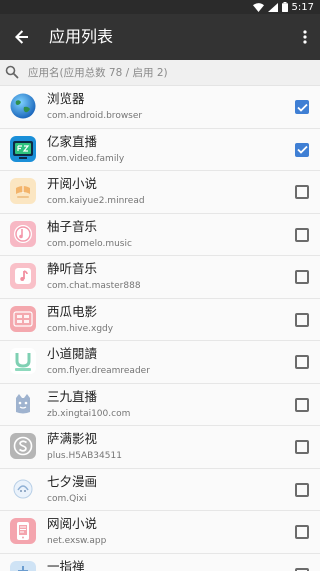 This screenshot has width=320, height=571. Describe the element at coordinates (96, 201) in the screenshot. I see `app-package: com.kaiyue2.minread` at that location.